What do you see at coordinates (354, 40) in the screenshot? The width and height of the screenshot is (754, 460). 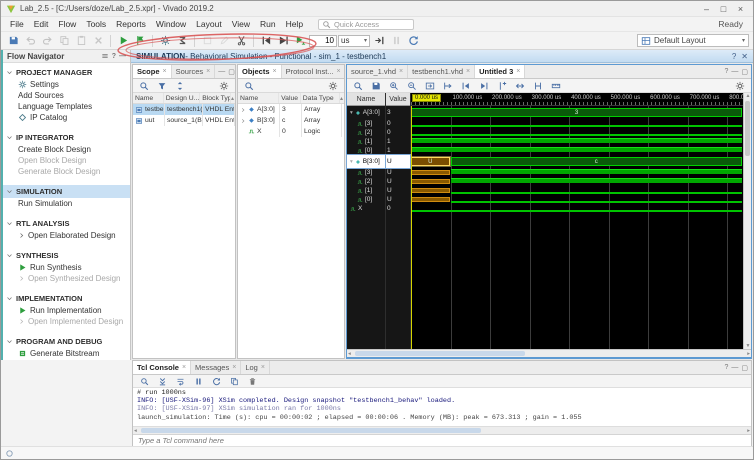 I see `time-unit-select: us ▾` at bounding box center [354, 40].